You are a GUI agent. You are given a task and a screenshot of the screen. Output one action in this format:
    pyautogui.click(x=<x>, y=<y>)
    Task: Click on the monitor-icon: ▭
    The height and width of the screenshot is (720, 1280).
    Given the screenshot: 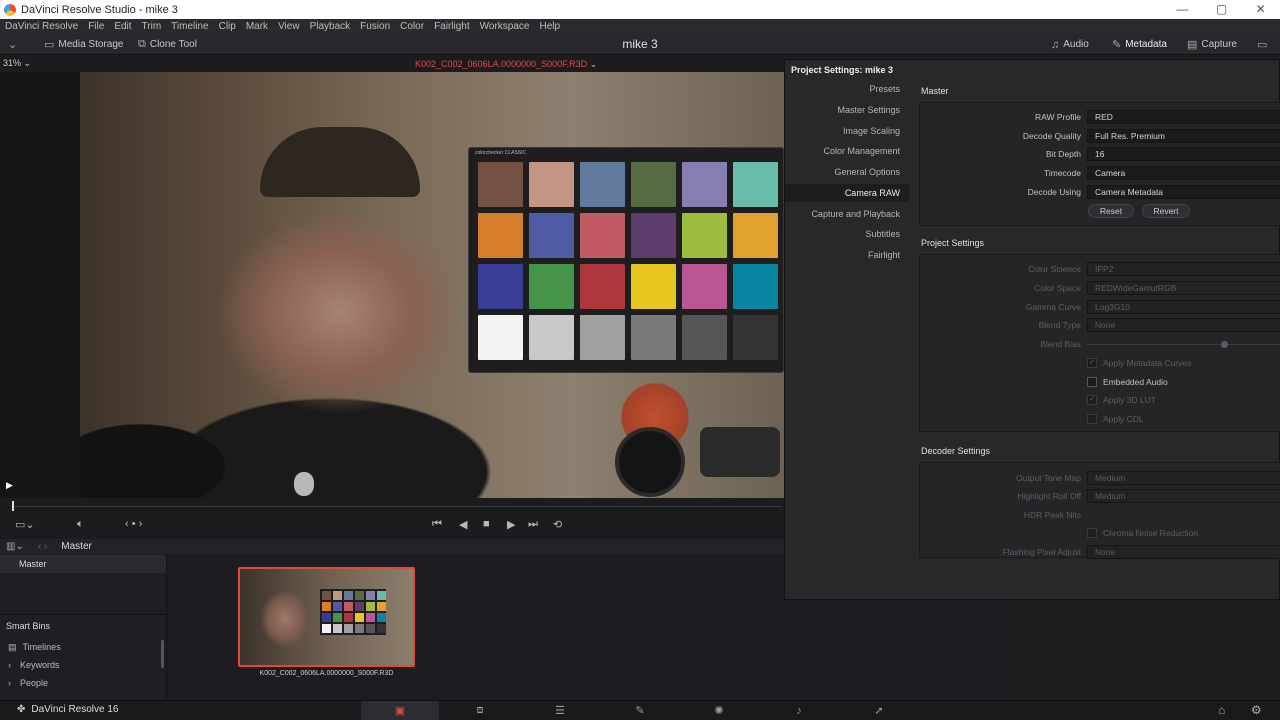 What is the action you would take?
    pyautogui.click(x=1262, y=45)
    